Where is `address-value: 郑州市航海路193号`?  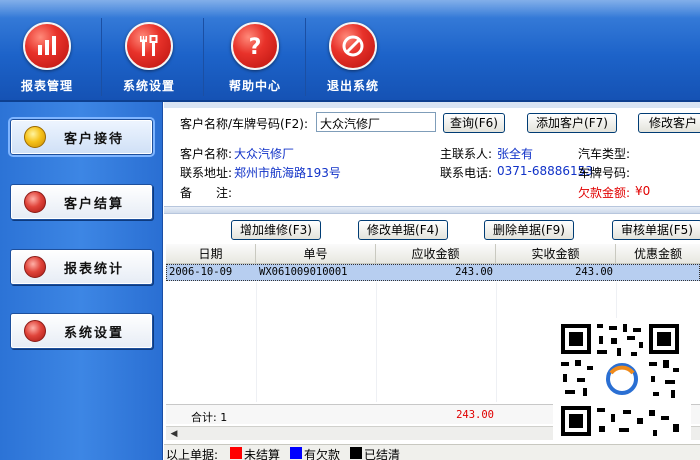 address-value: 郑州市航海路193号 is located at coordinates (287, 173).